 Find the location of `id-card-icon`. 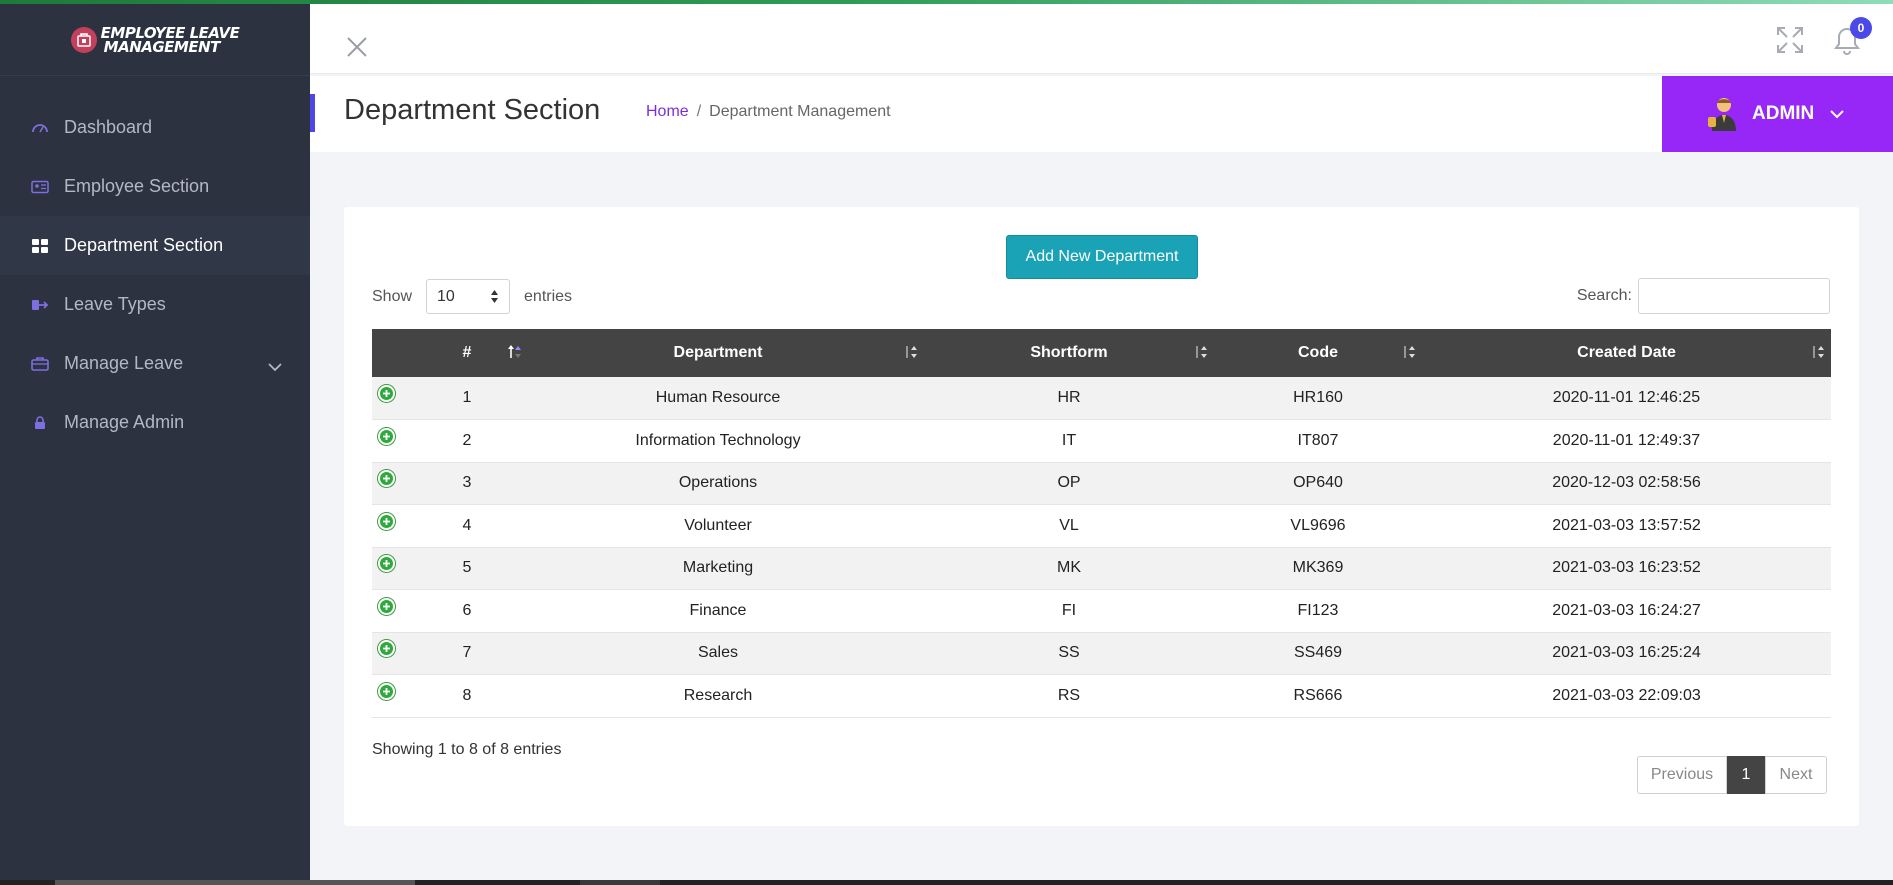

id-card-icon is located at coordinates (40, 187).